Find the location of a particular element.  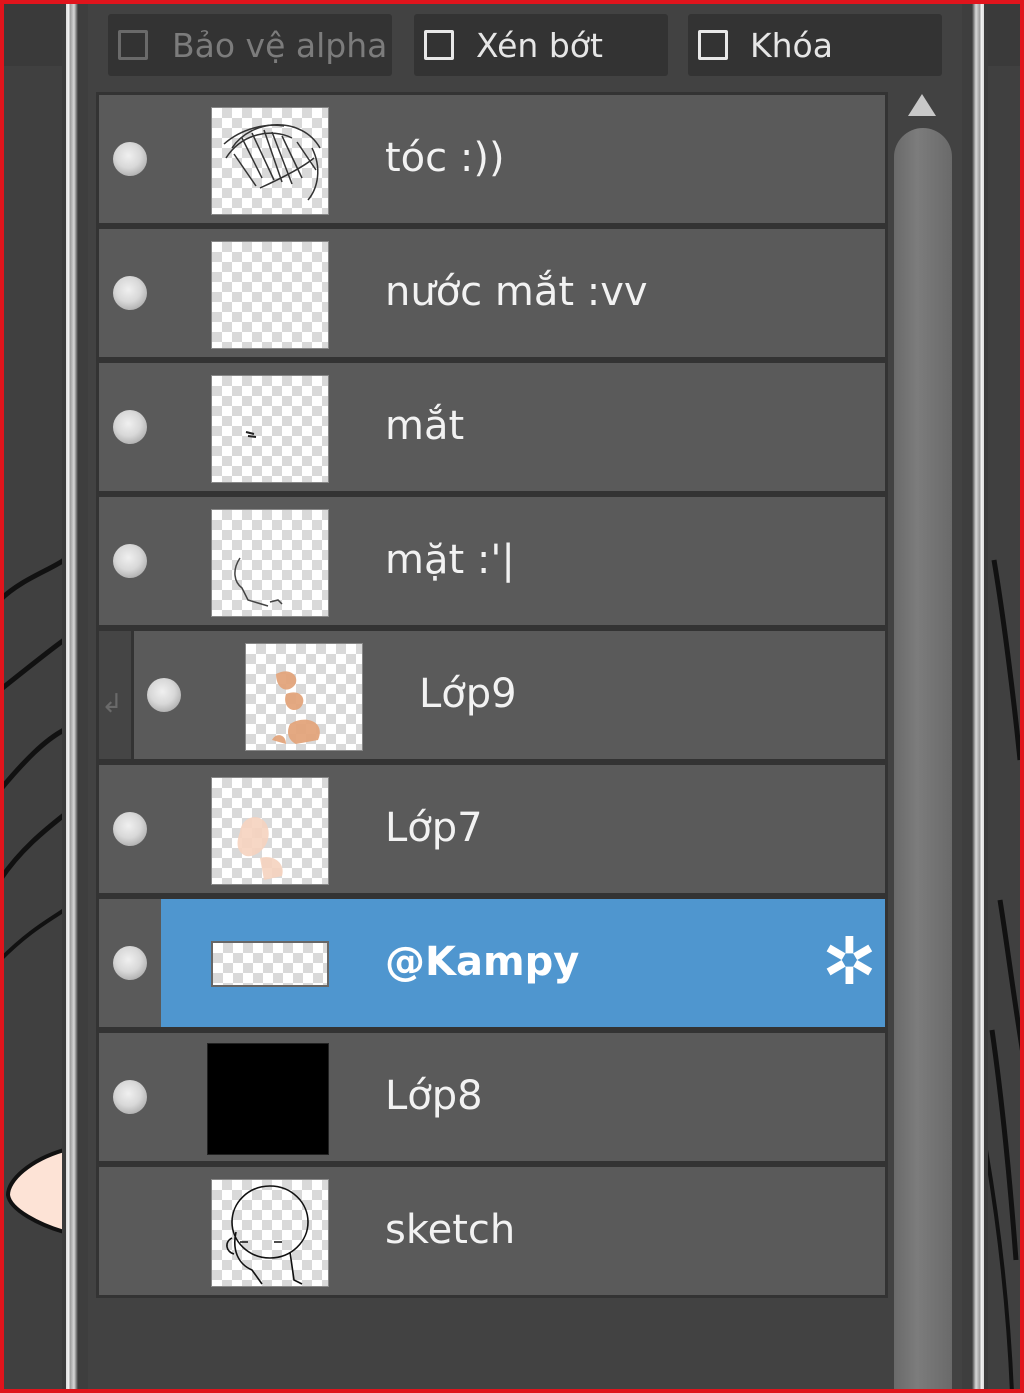

layer-row: tóc :)) is located at coordinates (492, 159).